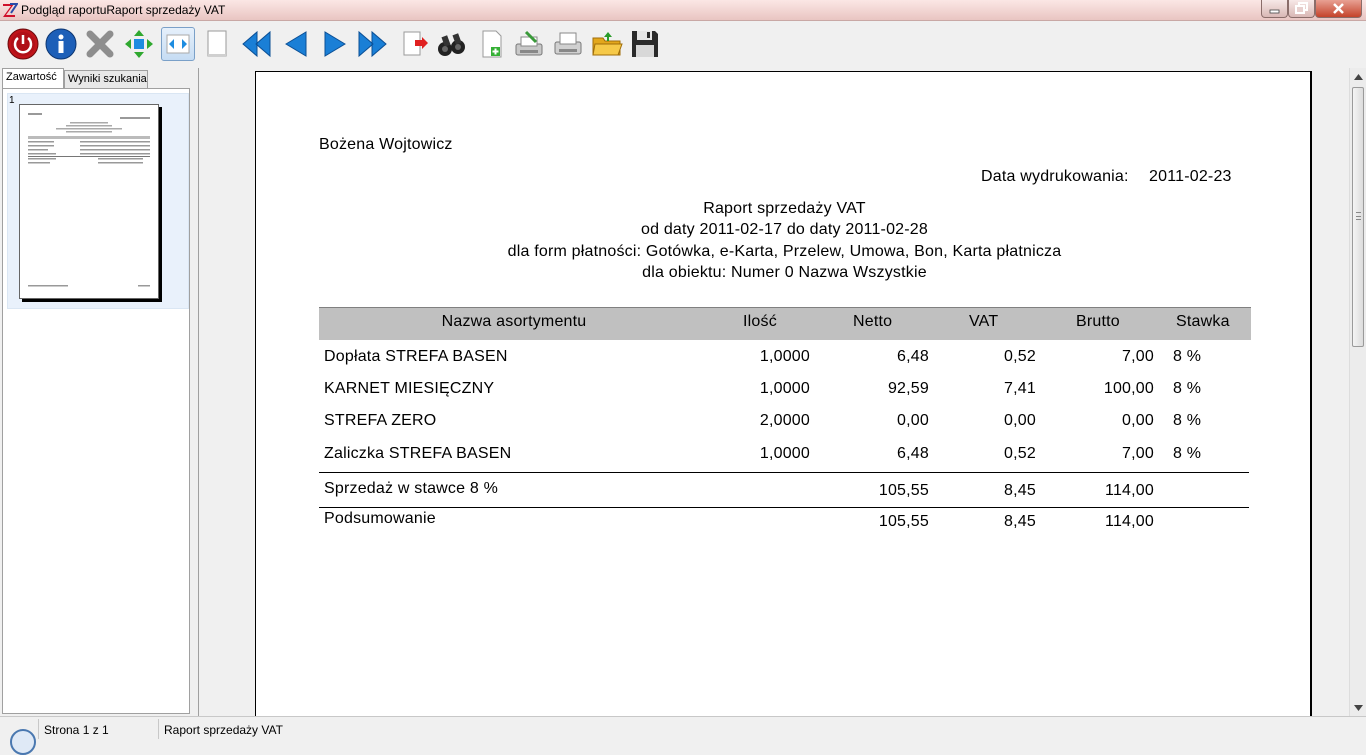 This screenshot has width=1366, height=755. I want to click on column-header-qty: Ilość, so click(760, 321).